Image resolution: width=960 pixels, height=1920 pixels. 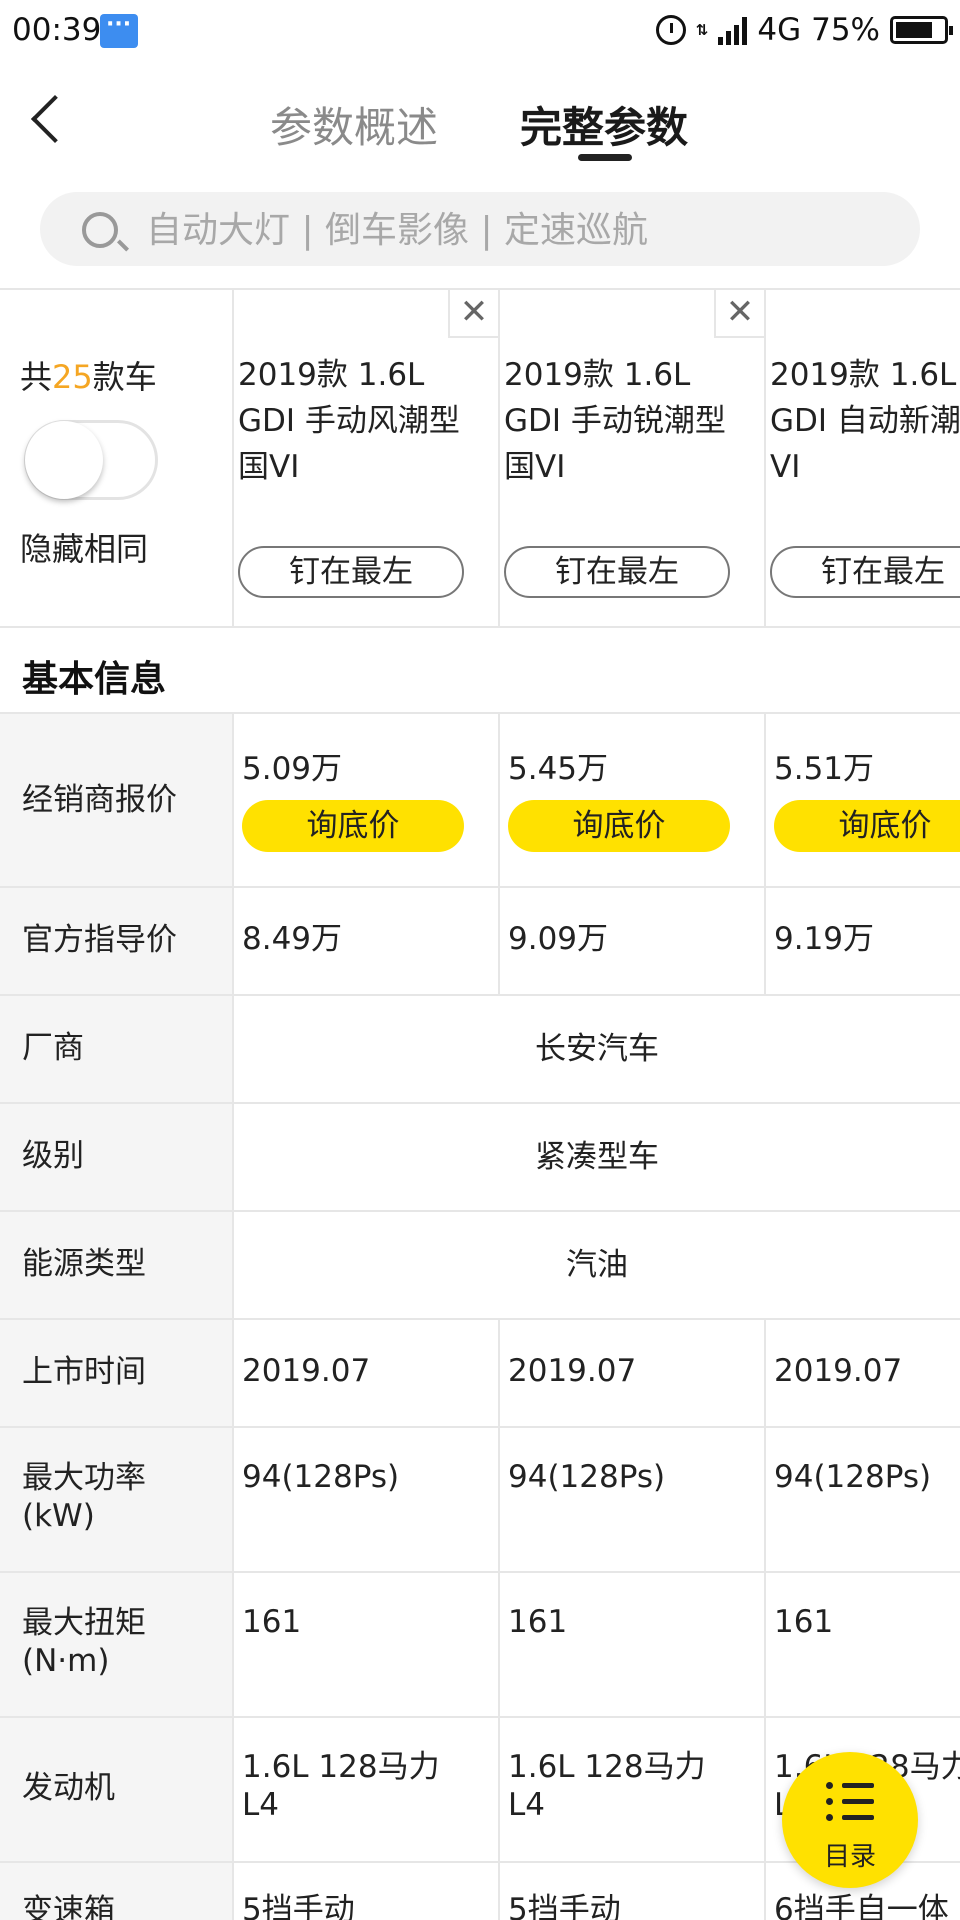 I want to click on row-launch-date: 上市时间 2019.07 2019.07 2019.07, so click(x=480, y=1372).